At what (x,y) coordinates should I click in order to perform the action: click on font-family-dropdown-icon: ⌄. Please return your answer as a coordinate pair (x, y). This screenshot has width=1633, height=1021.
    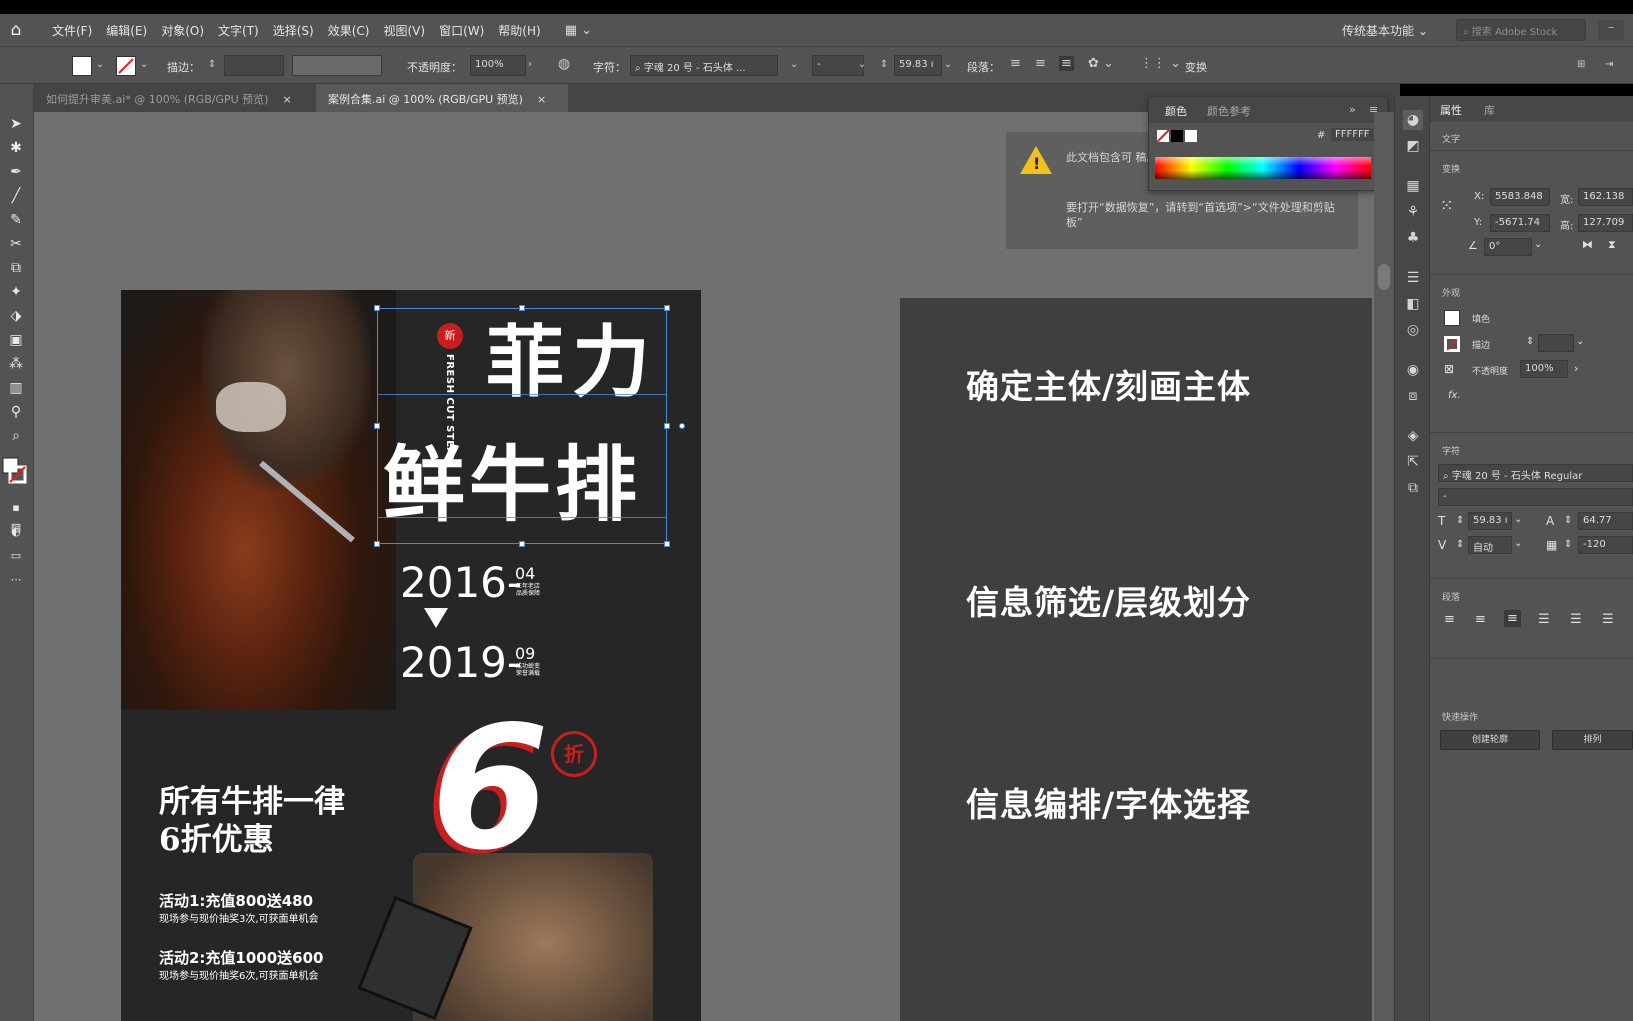
    Looking at the image, I should click on (794, 64).